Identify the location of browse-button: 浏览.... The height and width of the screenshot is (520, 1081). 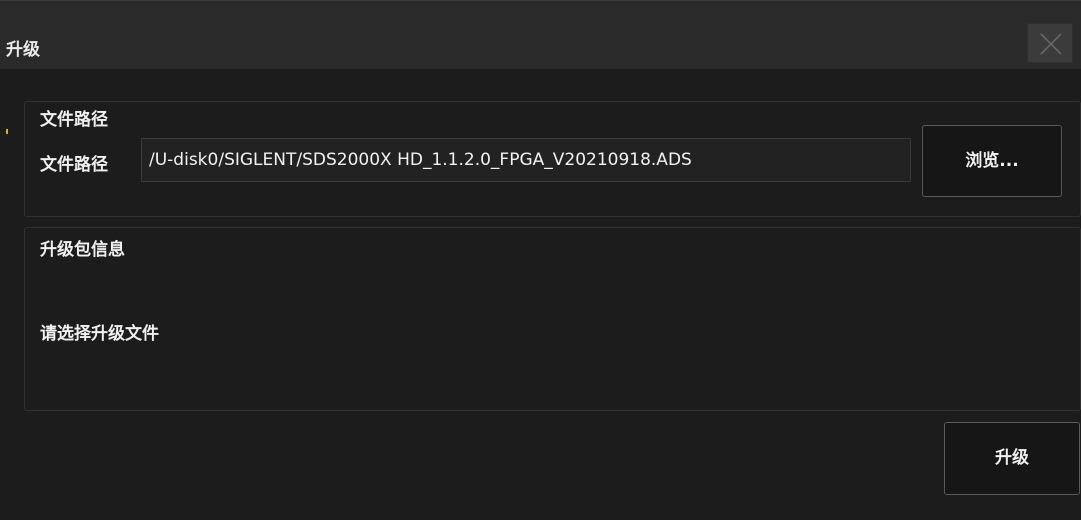
(992, 161).